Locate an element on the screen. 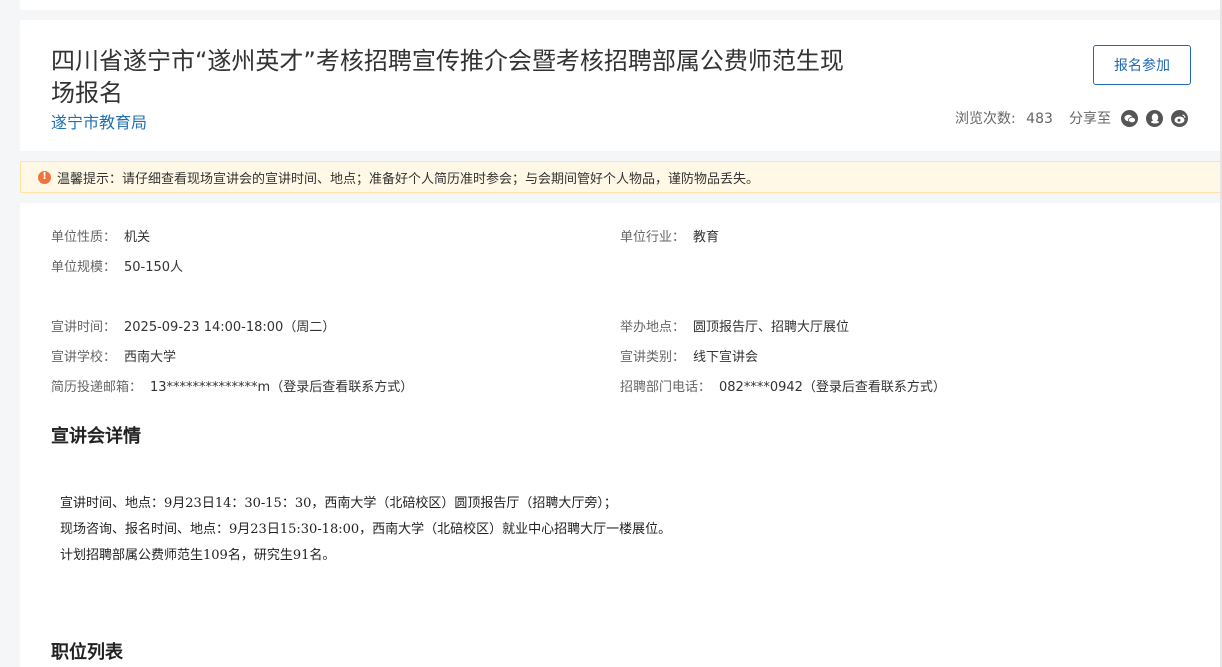 This screenshot has height=667, width=1222. resume-email: 简历投递邮箱： 13**************m（登录后查看联系方式） is located at coordinates (232, 388).